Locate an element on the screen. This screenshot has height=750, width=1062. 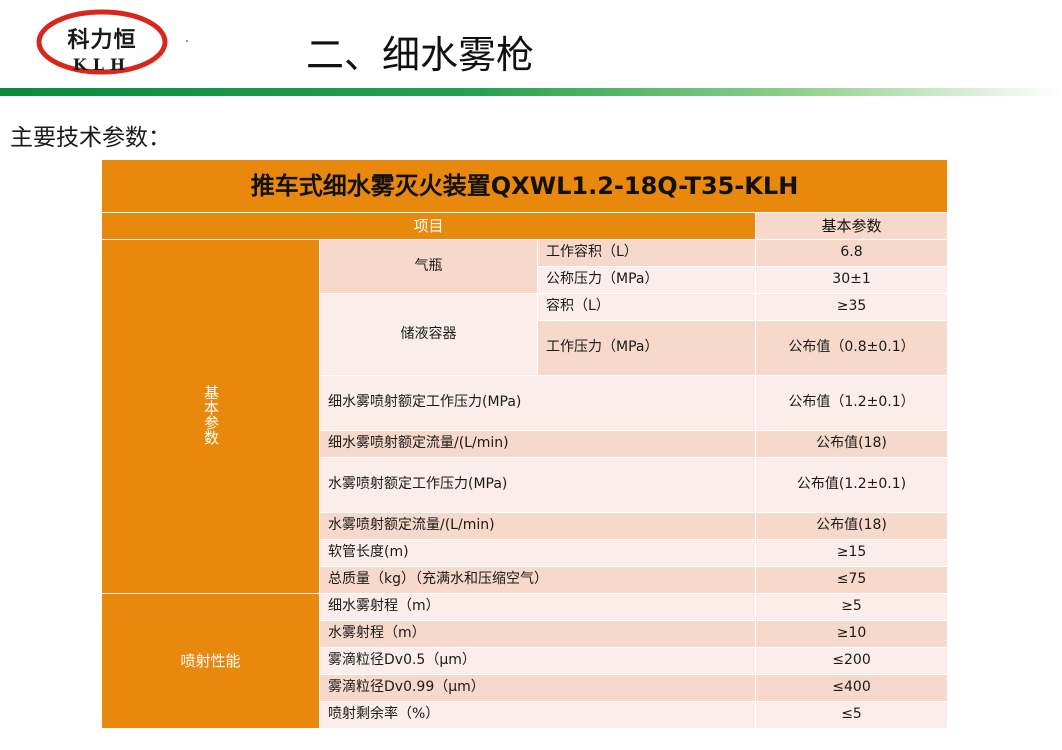
table-title: 推车式细水雾灭火装置QXWL1.2-18Q-T35-KLH is located at coordinates (524, 186).